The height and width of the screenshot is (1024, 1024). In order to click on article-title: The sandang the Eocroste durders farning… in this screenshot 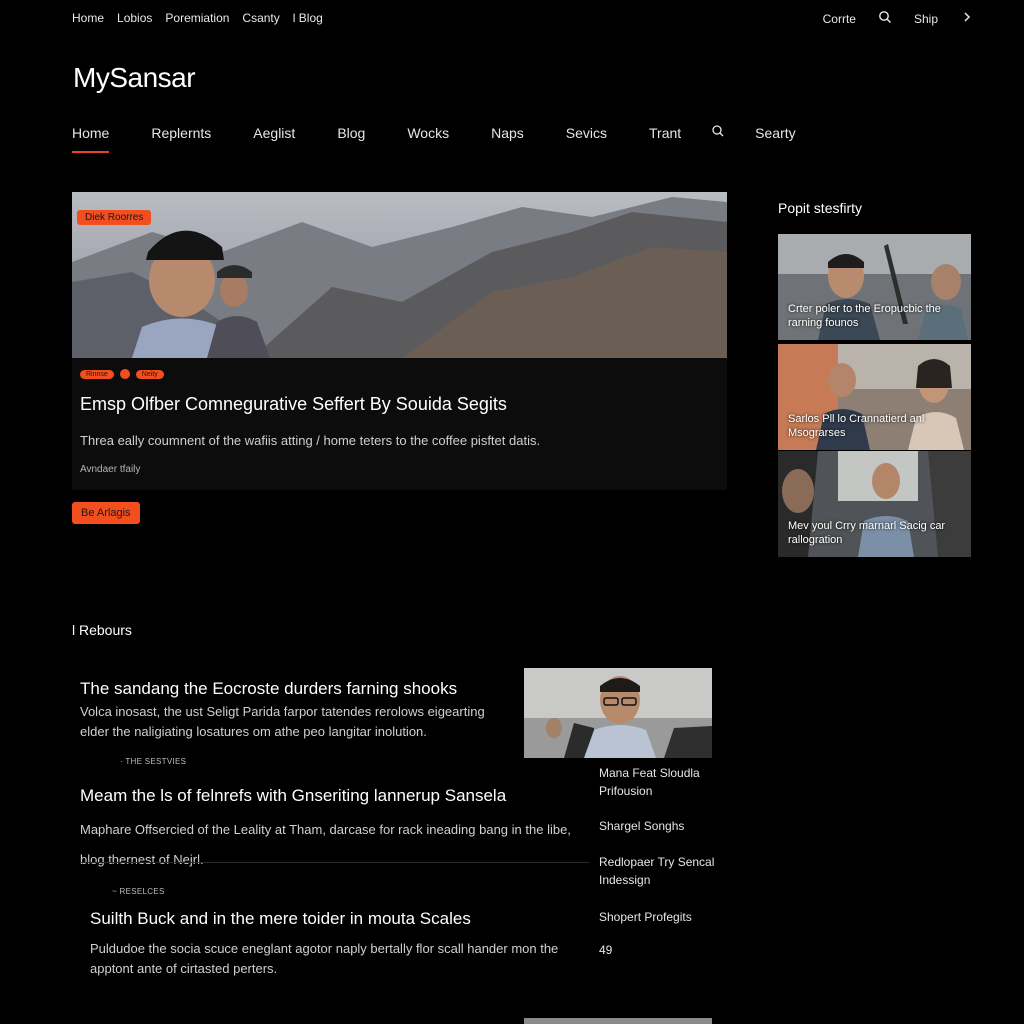, I will do `click(268, 689)`.